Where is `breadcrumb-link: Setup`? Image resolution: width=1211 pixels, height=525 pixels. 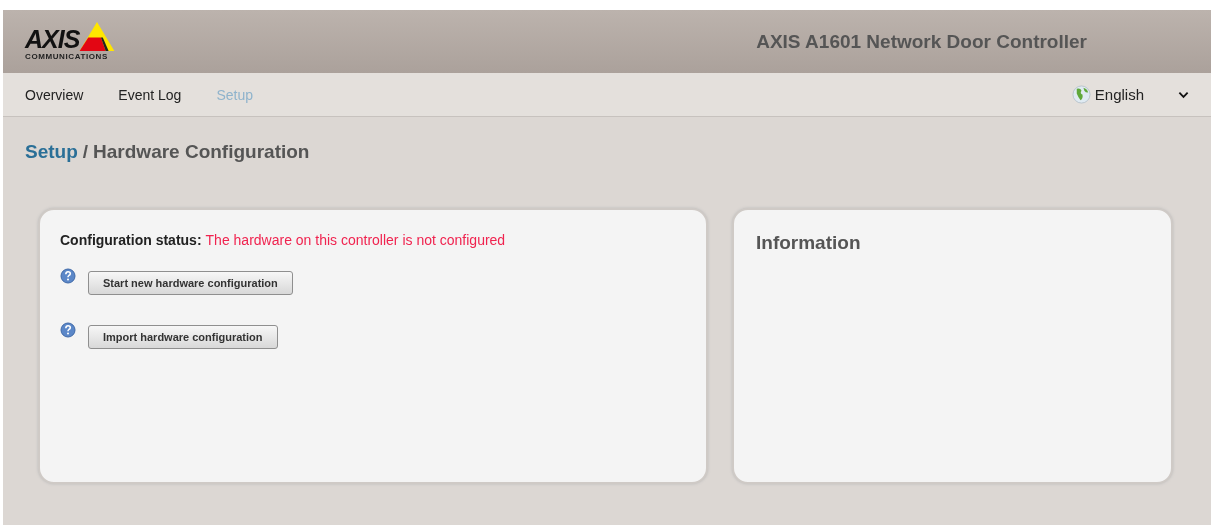 breadcrumb-link: Setup is located at coordinates (51, 152).